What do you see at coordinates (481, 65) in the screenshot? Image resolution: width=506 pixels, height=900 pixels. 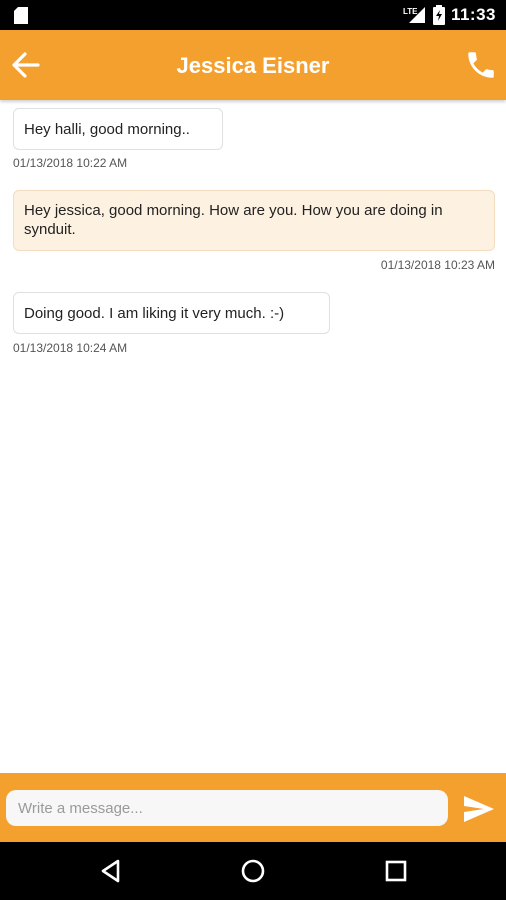 I see `phone-icon` at bounding box center [481, 65].